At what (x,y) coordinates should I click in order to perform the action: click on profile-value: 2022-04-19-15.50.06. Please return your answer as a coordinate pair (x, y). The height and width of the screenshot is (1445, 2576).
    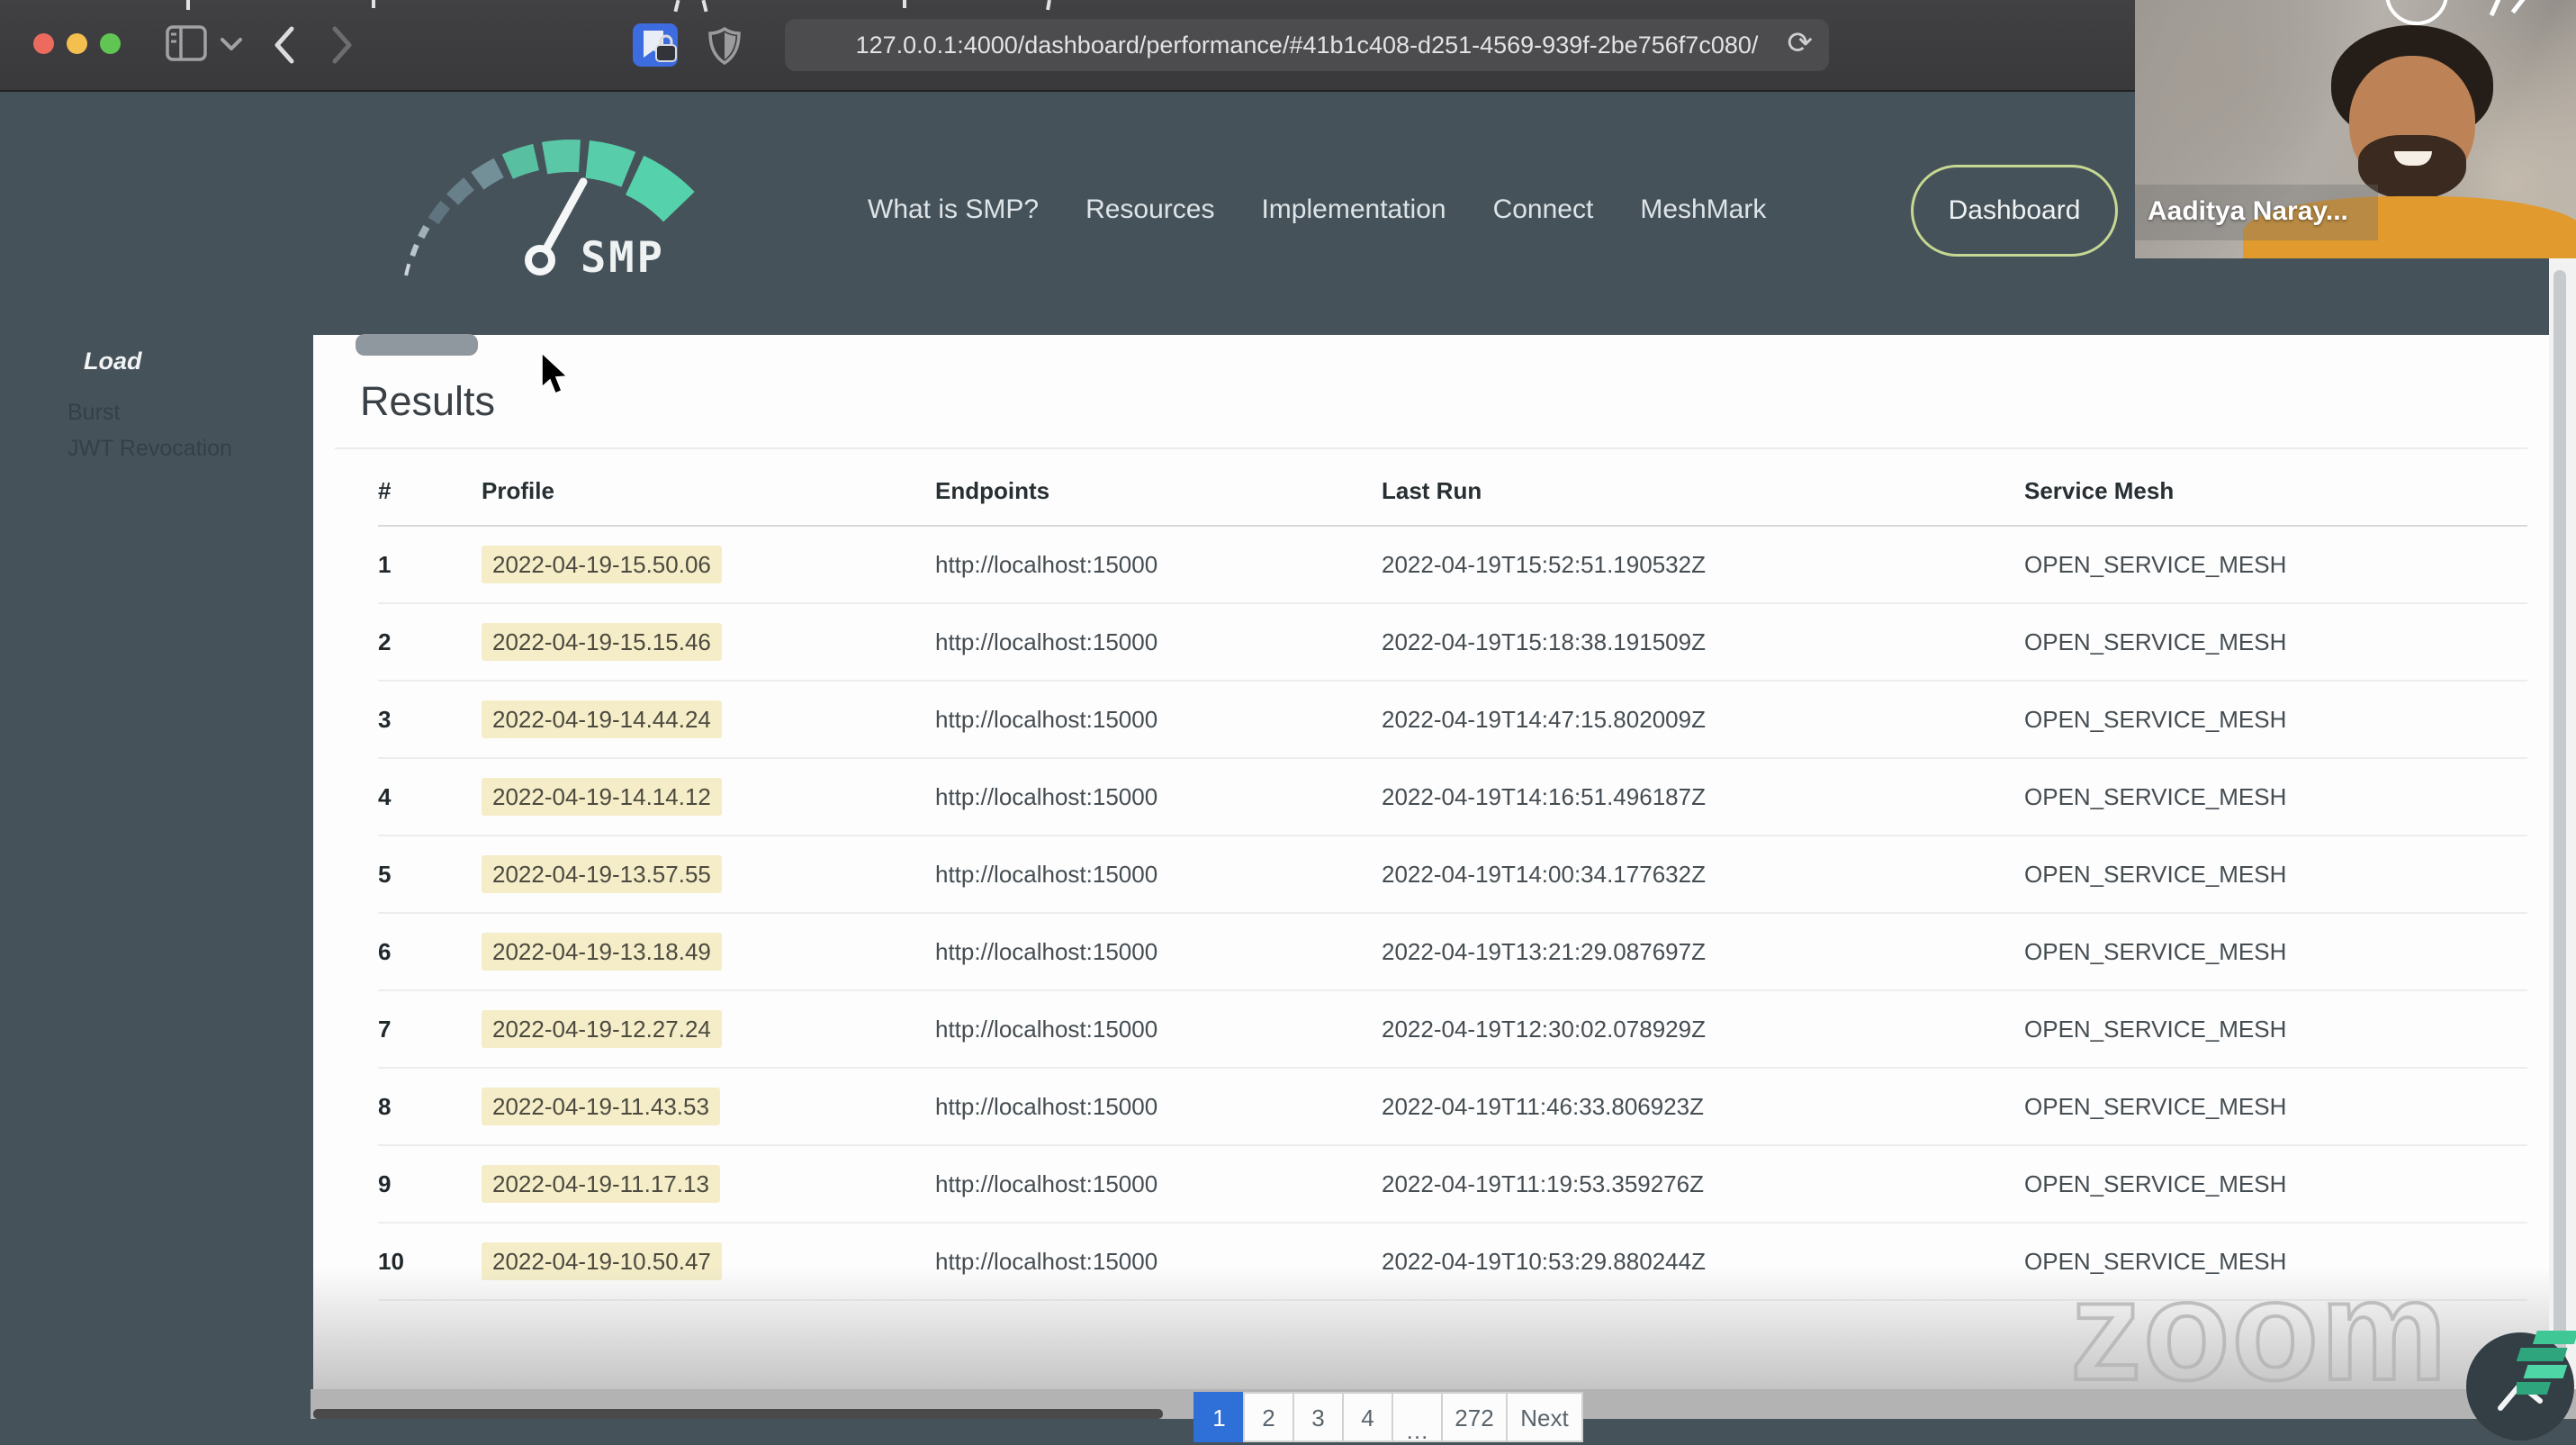
    Looking at the image, I should click on (602, 564).